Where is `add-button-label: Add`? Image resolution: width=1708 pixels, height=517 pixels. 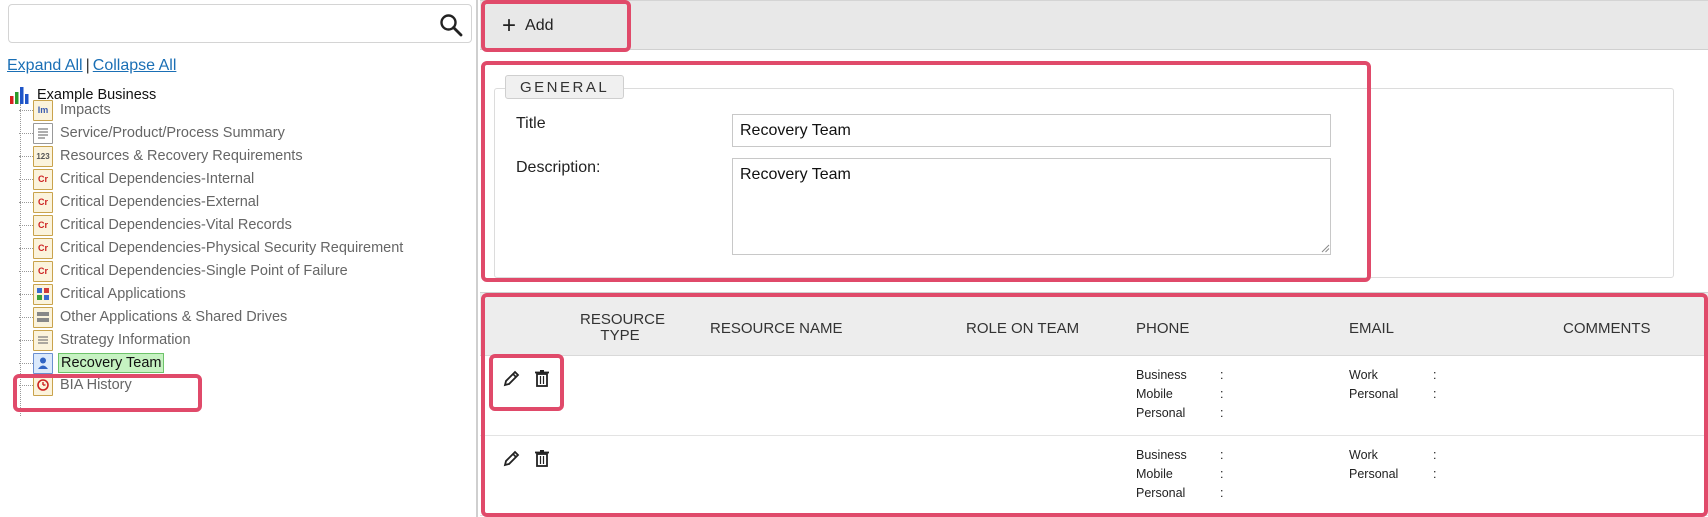 add-button-label: Add is located at coordinates (539, 25).